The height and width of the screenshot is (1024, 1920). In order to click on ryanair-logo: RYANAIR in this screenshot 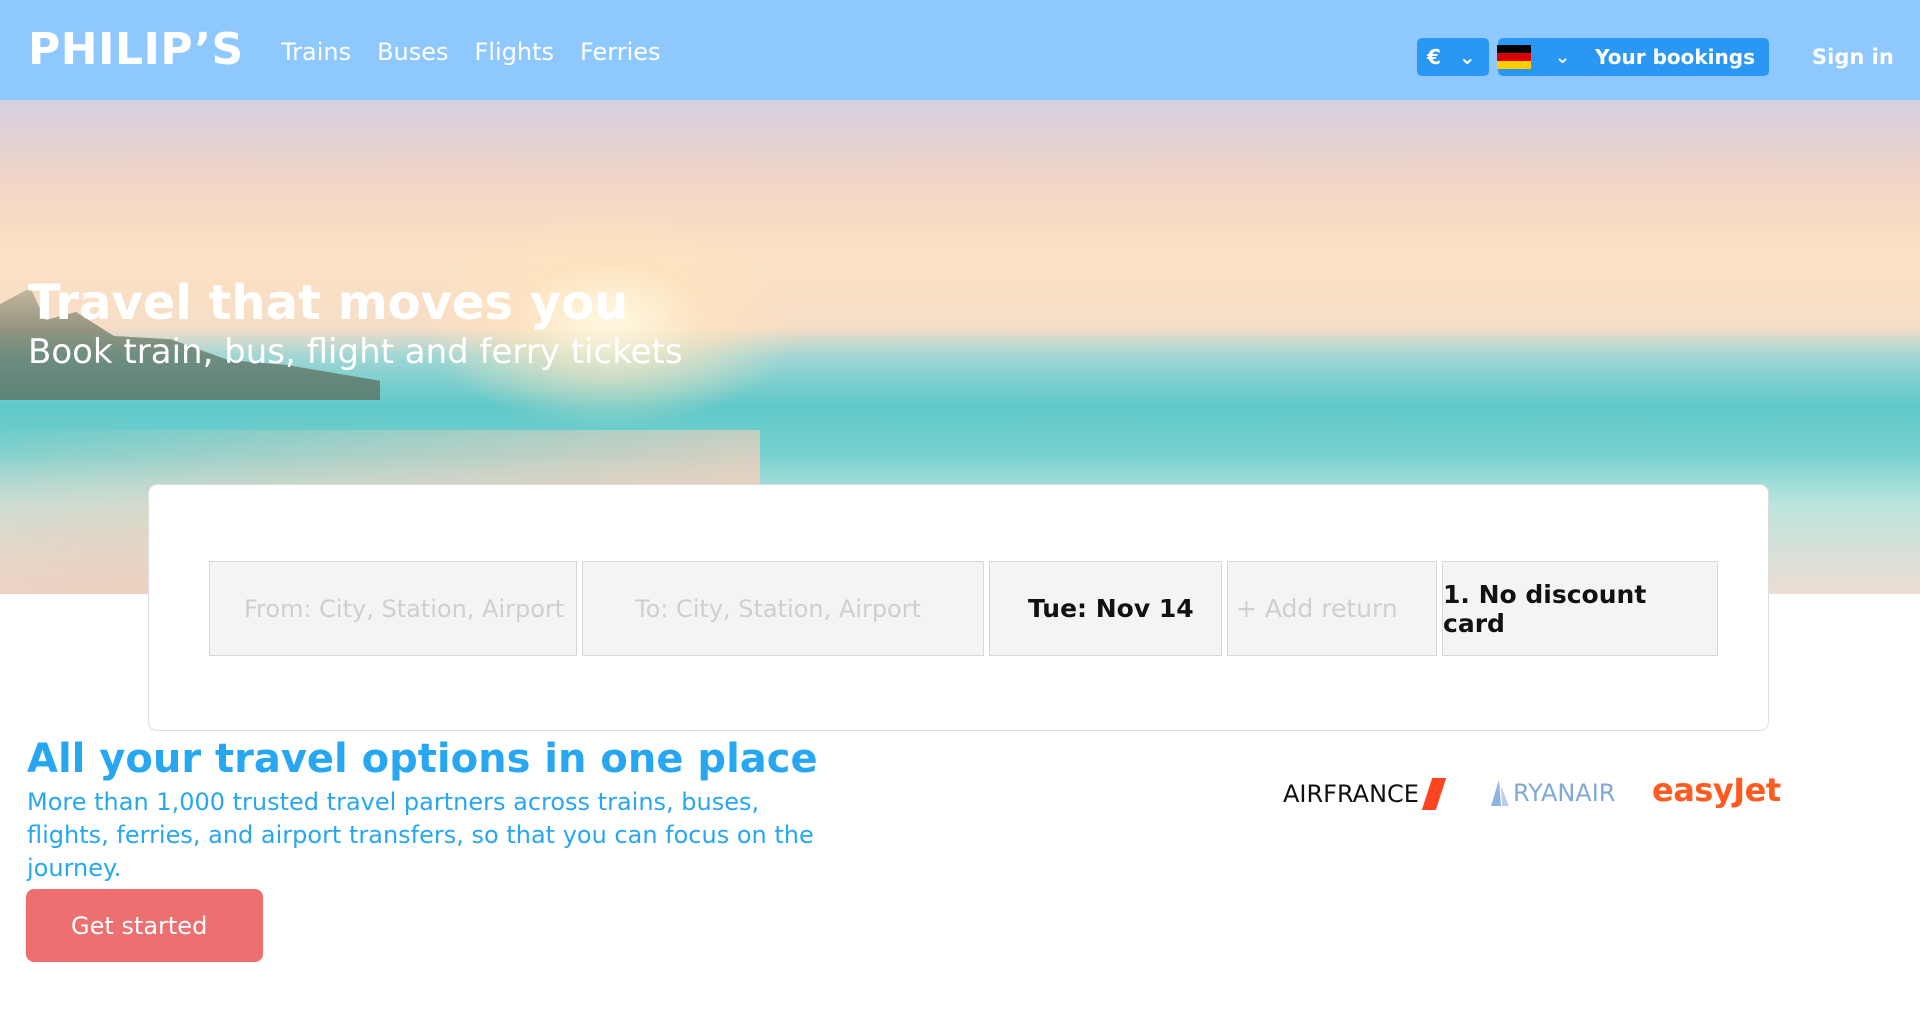, I will do `click(1551, 793)`.